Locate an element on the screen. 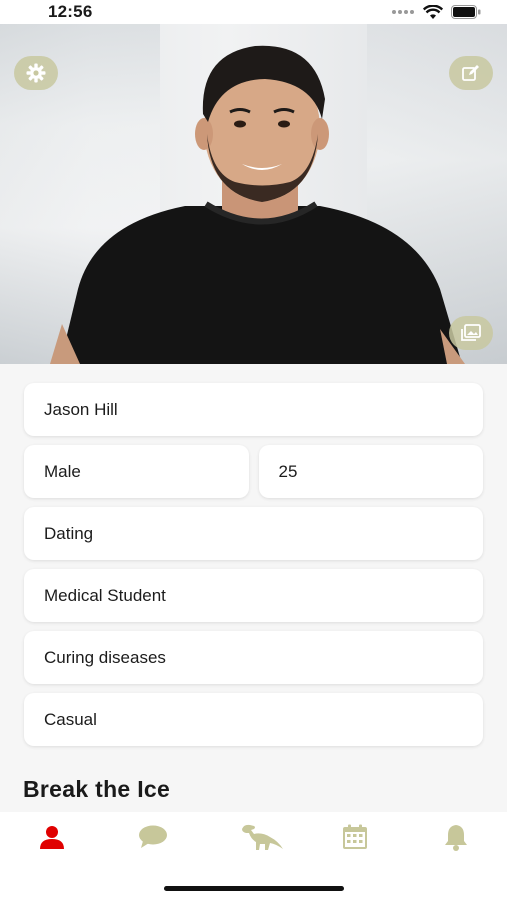 The image size is (507, 900). looking-for-field: Dating is located at coordinates (253, 533).